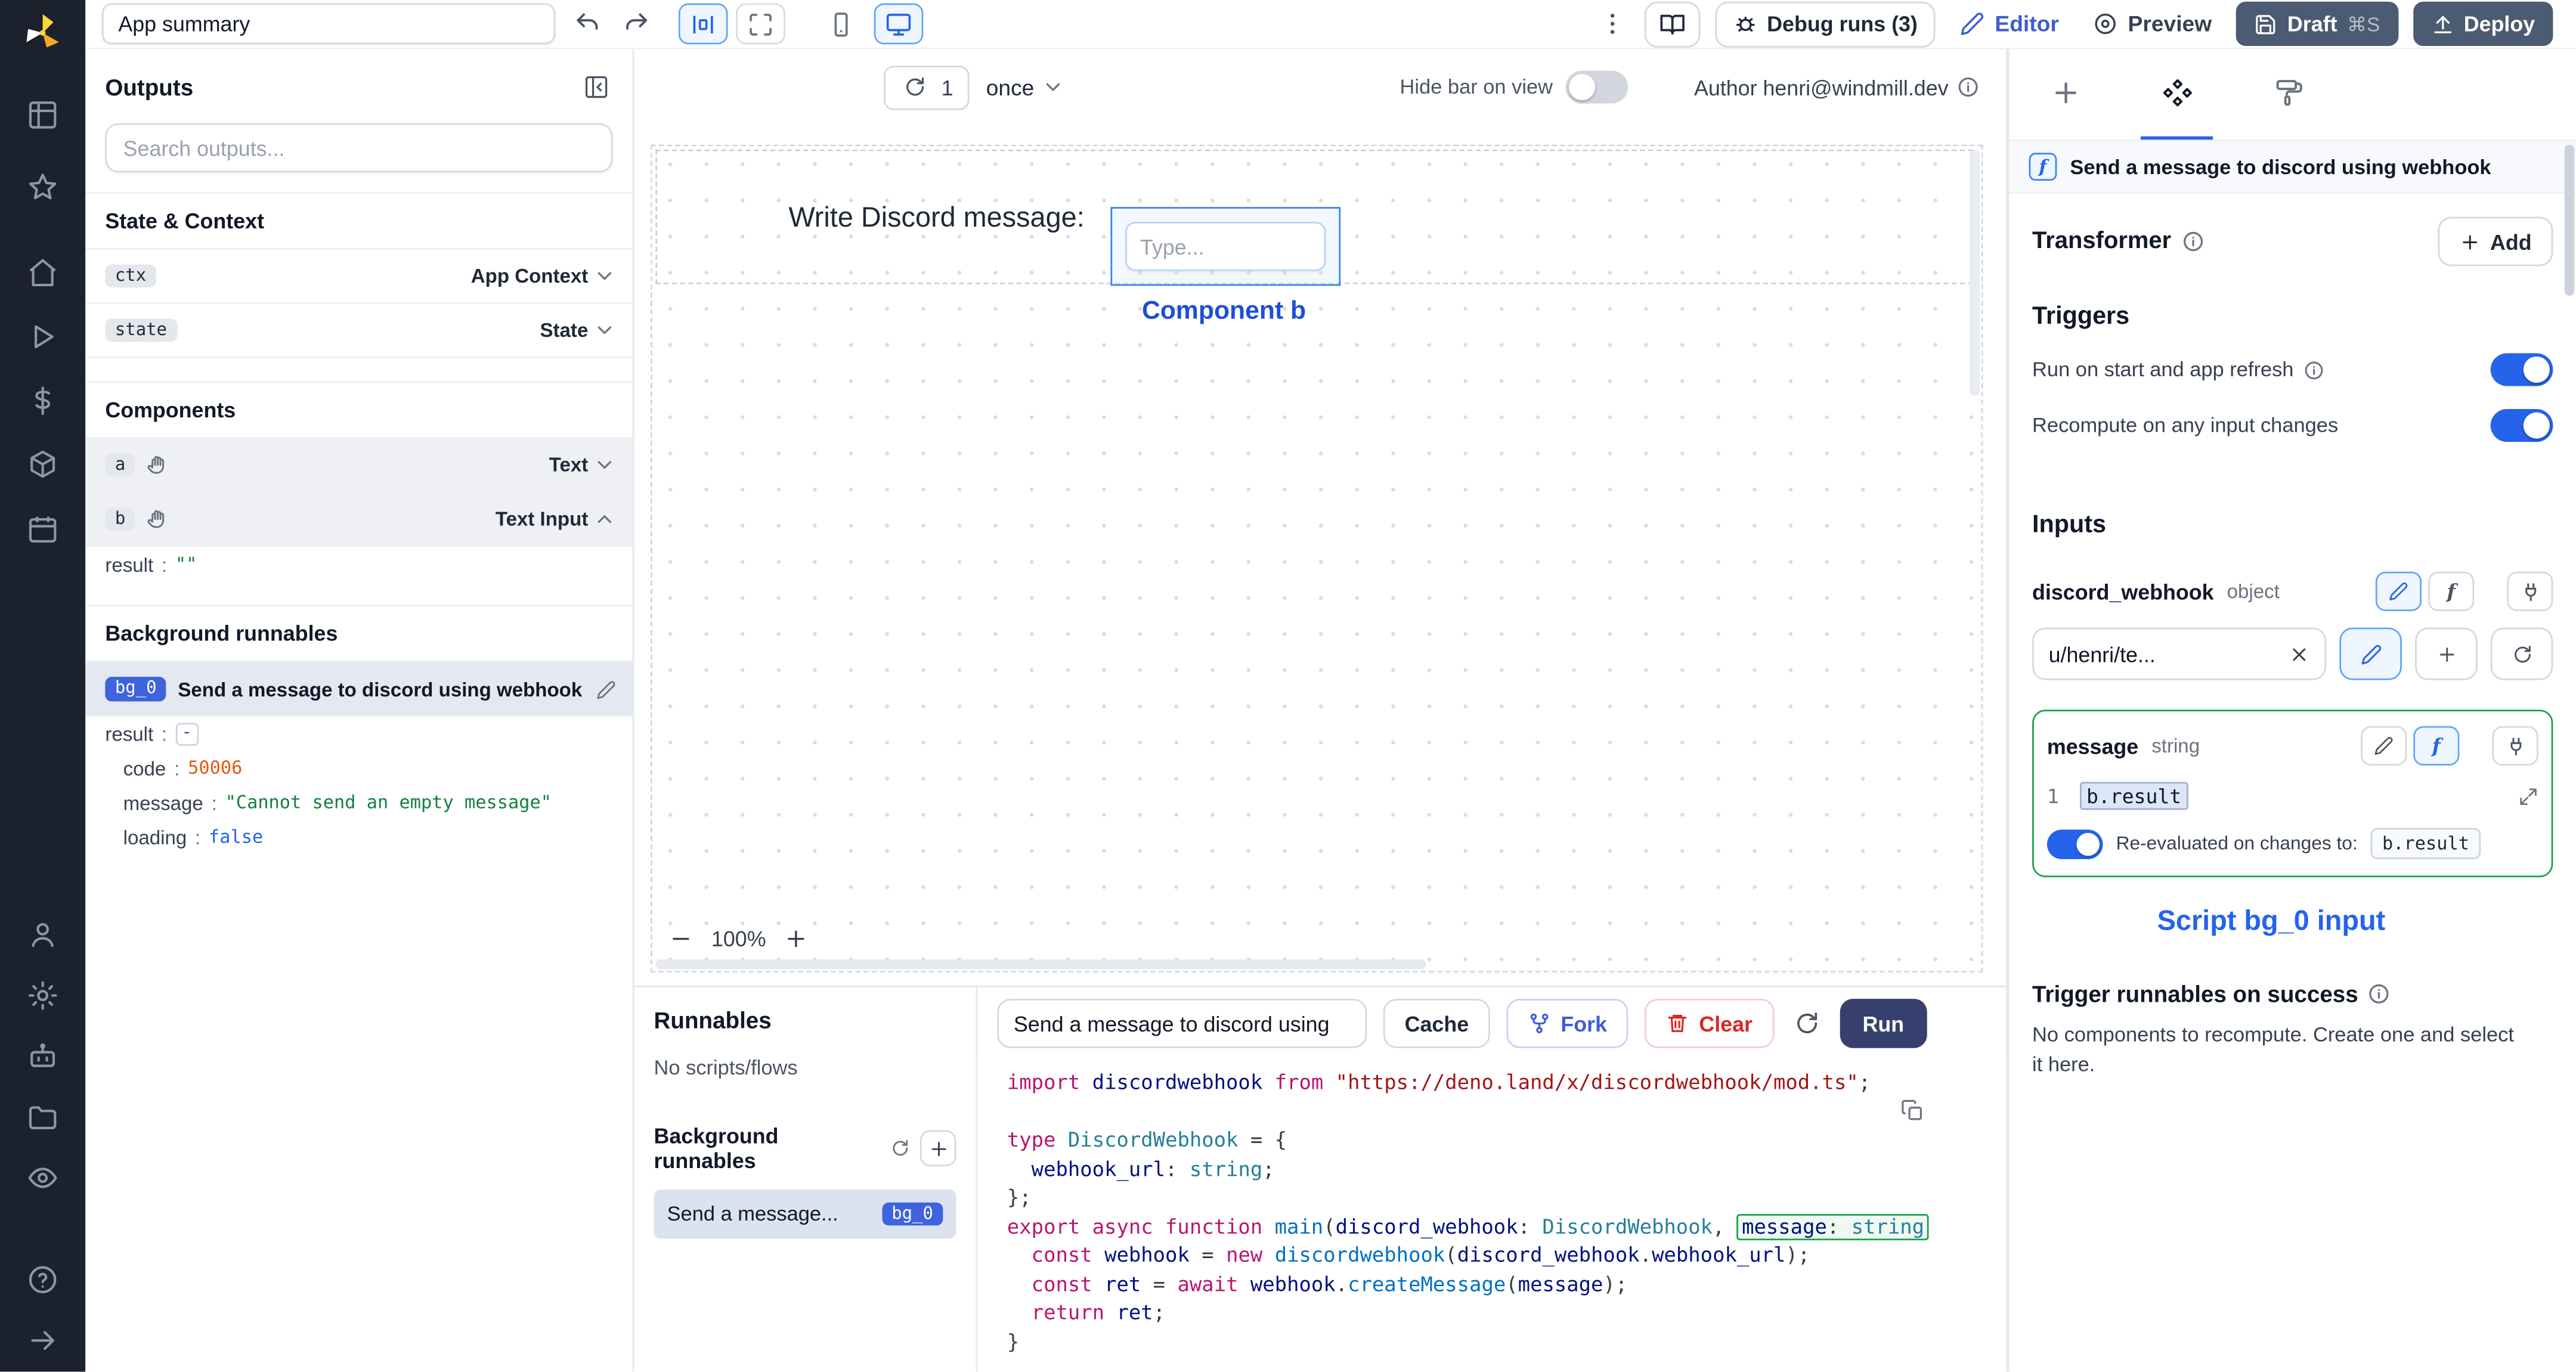  Describe the element at coordinates (2292, 796) in the screenshot. I see `expression-editor: 1 b.result` at that location.